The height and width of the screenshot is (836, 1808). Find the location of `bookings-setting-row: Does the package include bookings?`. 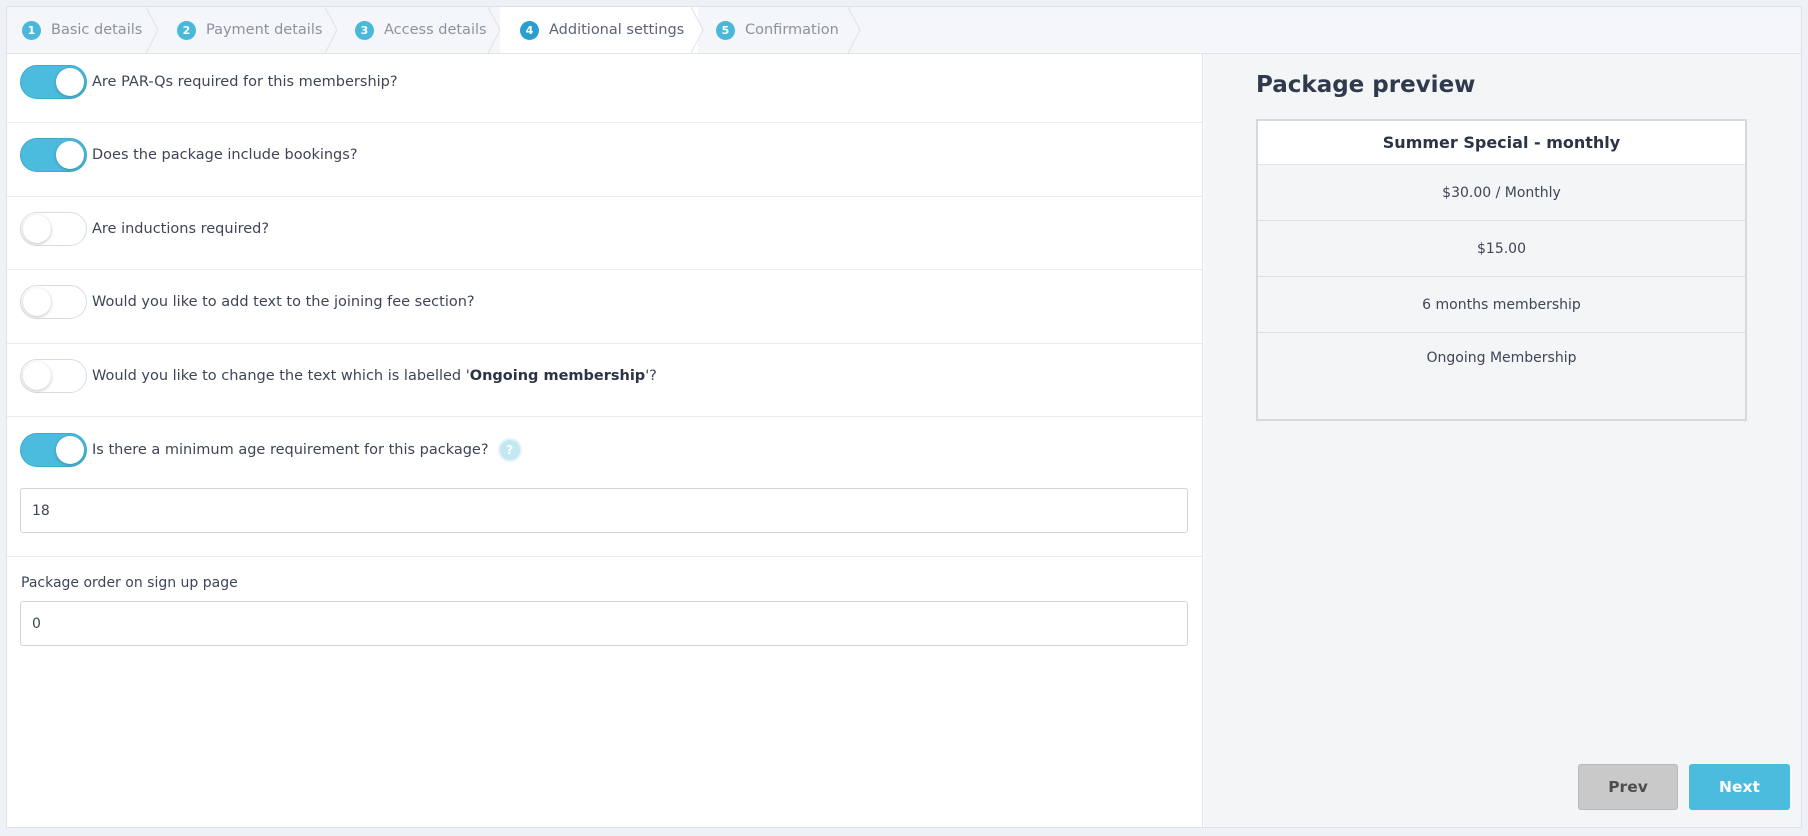

bookings-setting-row: Does the package include bookings? is located at coordinates (604, 160).